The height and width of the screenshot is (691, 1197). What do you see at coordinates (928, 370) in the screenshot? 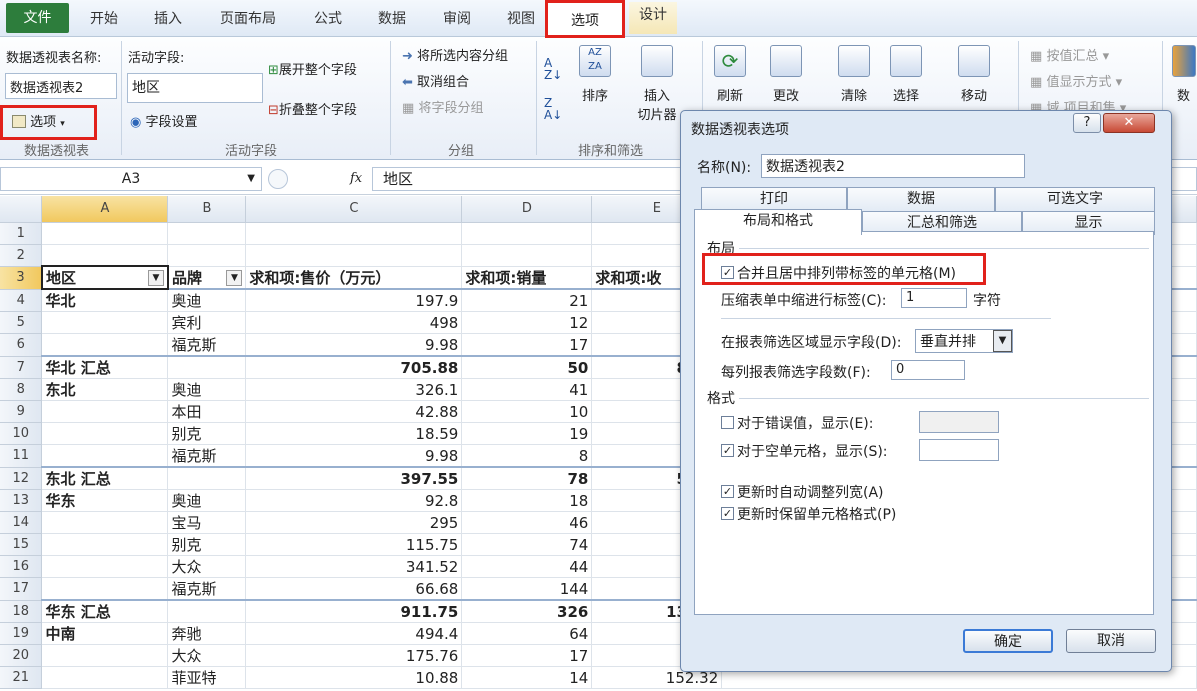
I see `filter-per-col-spinner: 0` at bounding box center [928, 370].